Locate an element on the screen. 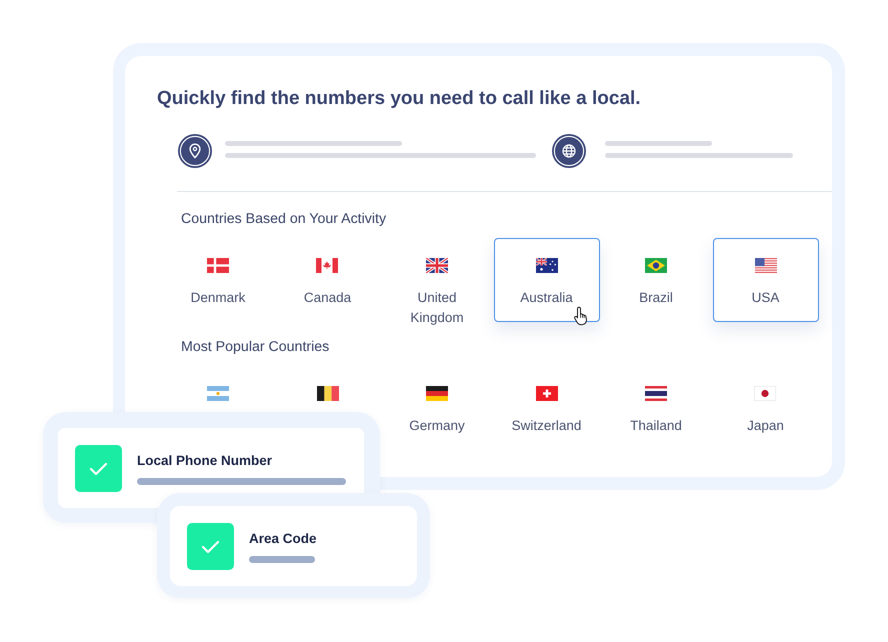  text-placeholder-bar is located at coordinates (282, 559).